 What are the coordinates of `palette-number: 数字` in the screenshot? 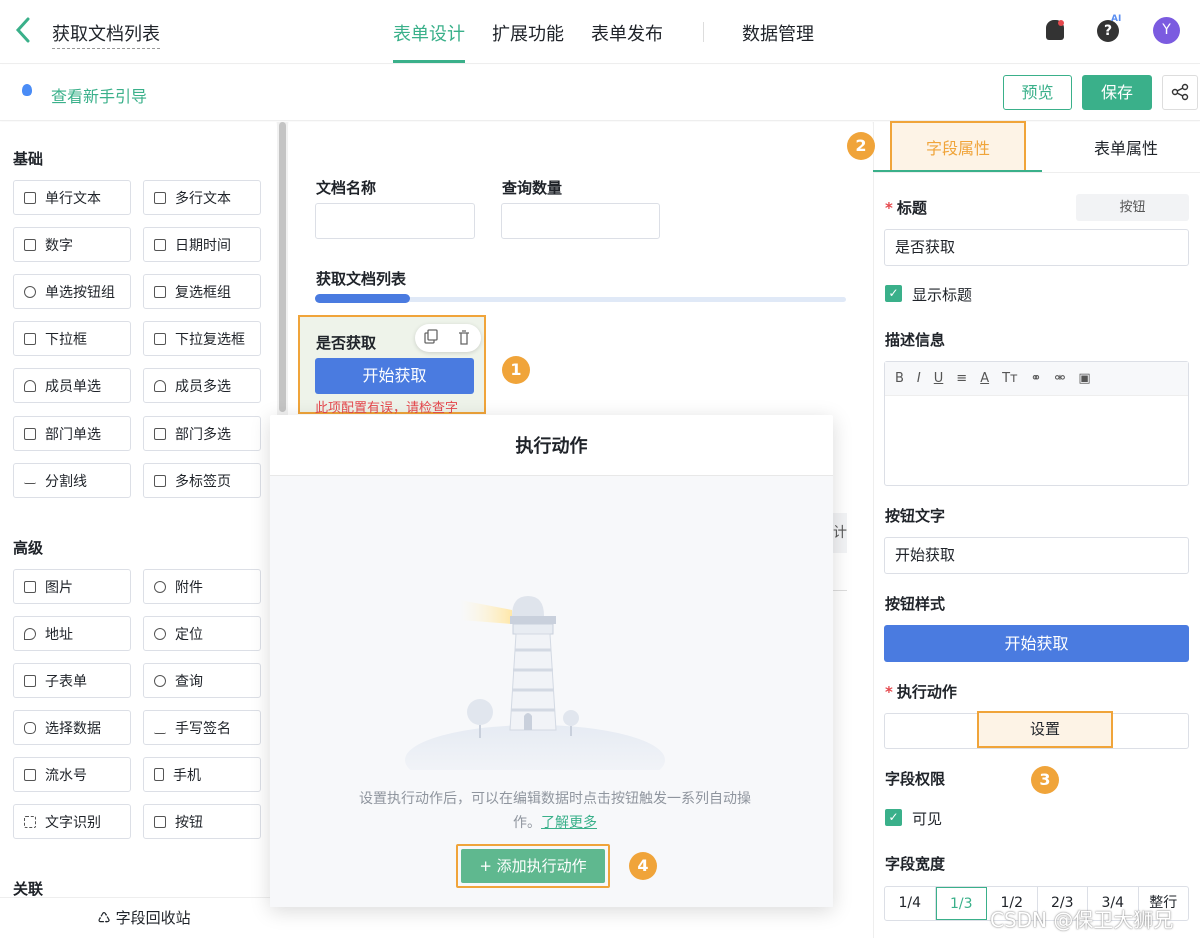 It's located at (72, 244).